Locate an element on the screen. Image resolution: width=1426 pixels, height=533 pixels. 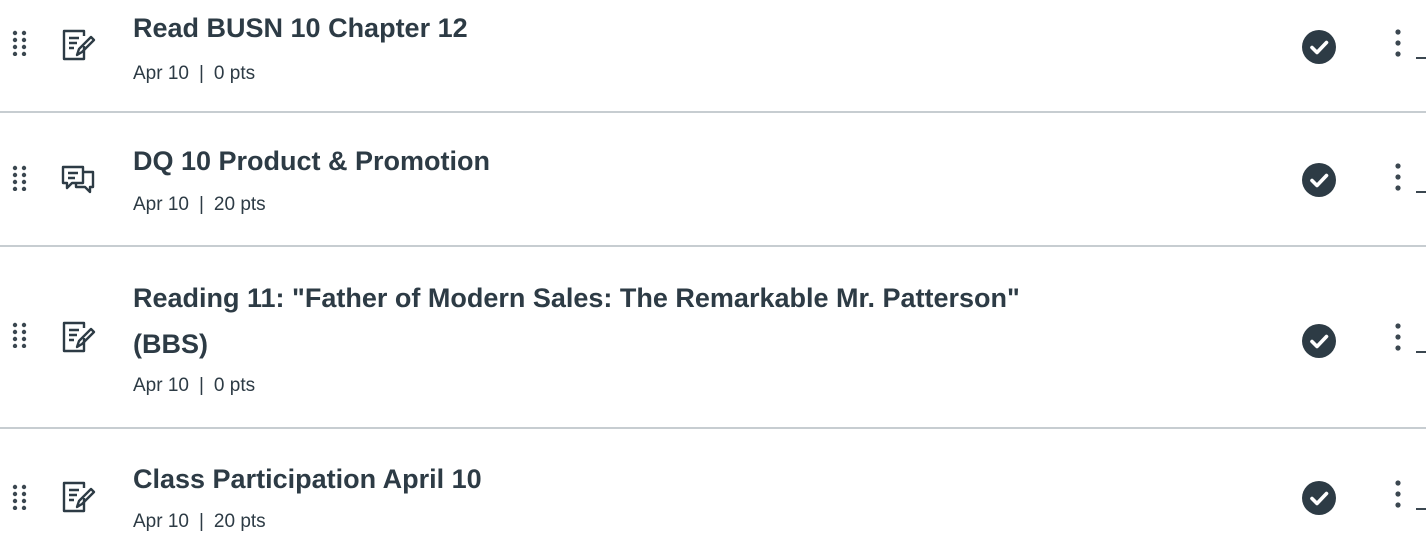
item-title: Class Participation April 10 is located at coordinates (307, 479).